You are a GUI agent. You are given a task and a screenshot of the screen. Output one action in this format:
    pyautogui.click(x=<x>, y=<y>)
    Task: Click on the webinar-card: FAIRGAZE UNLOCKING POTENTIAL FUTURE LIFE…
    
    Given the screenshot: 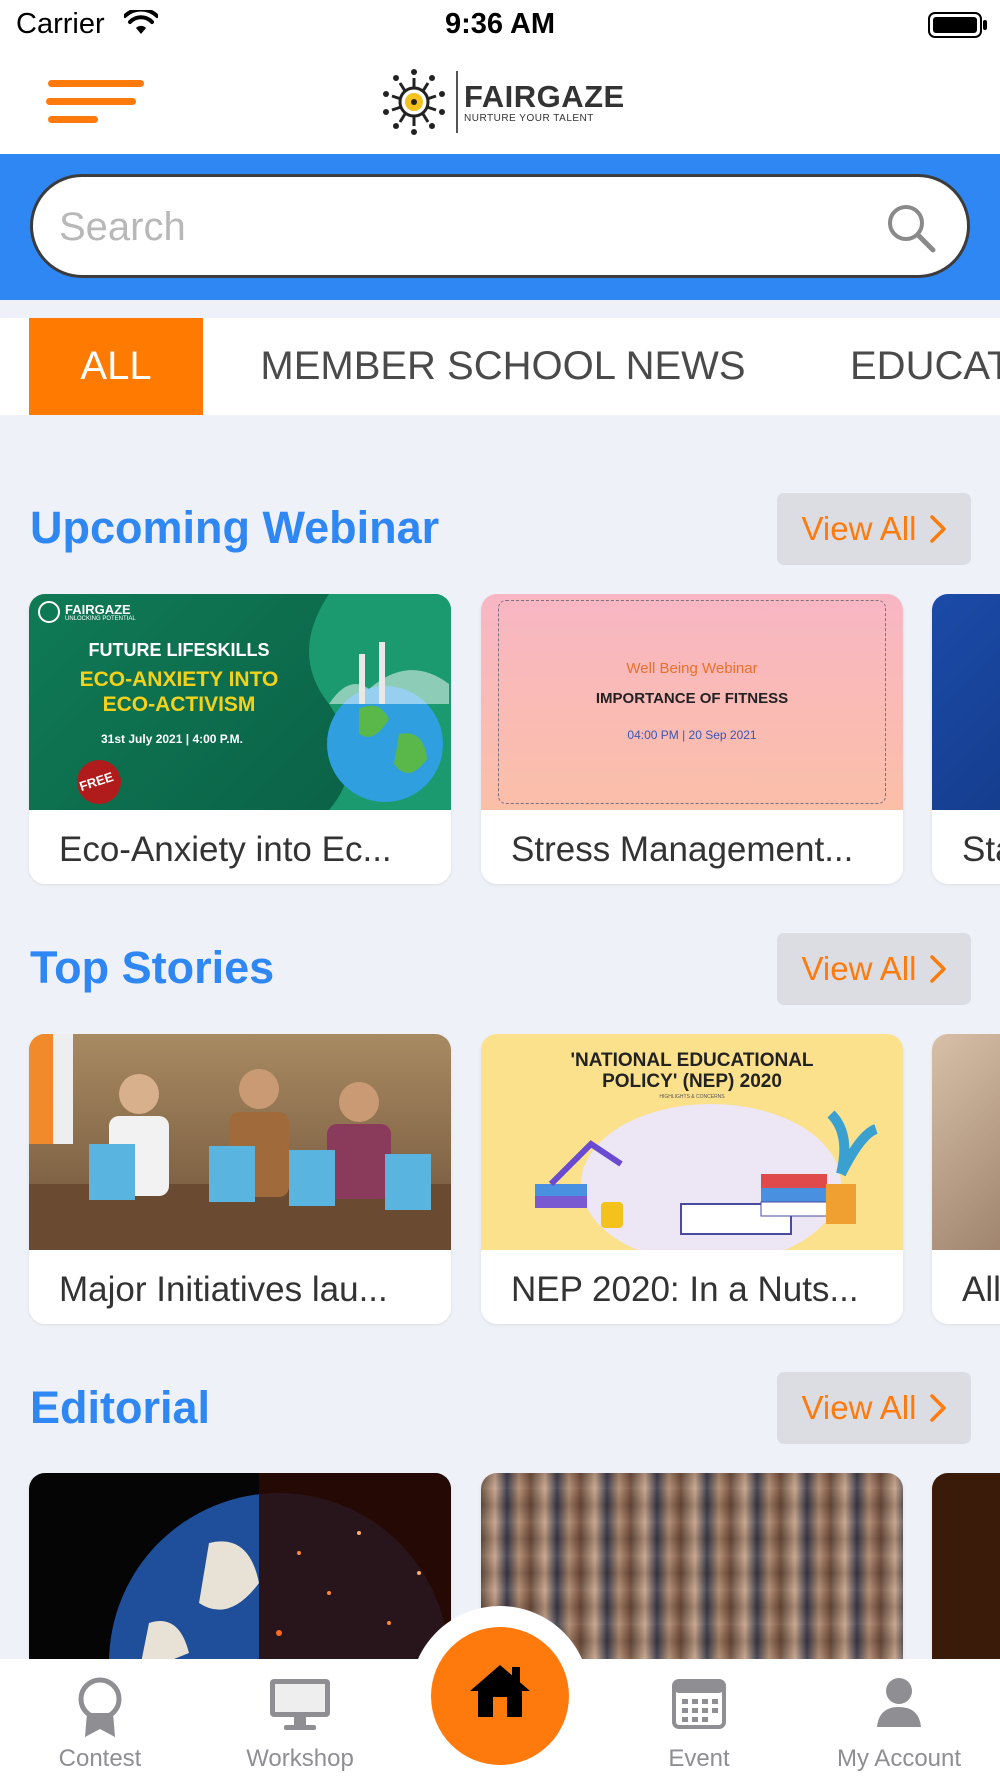 What is the action you would take?
    pyautogui.click(x=240, y=739)
    